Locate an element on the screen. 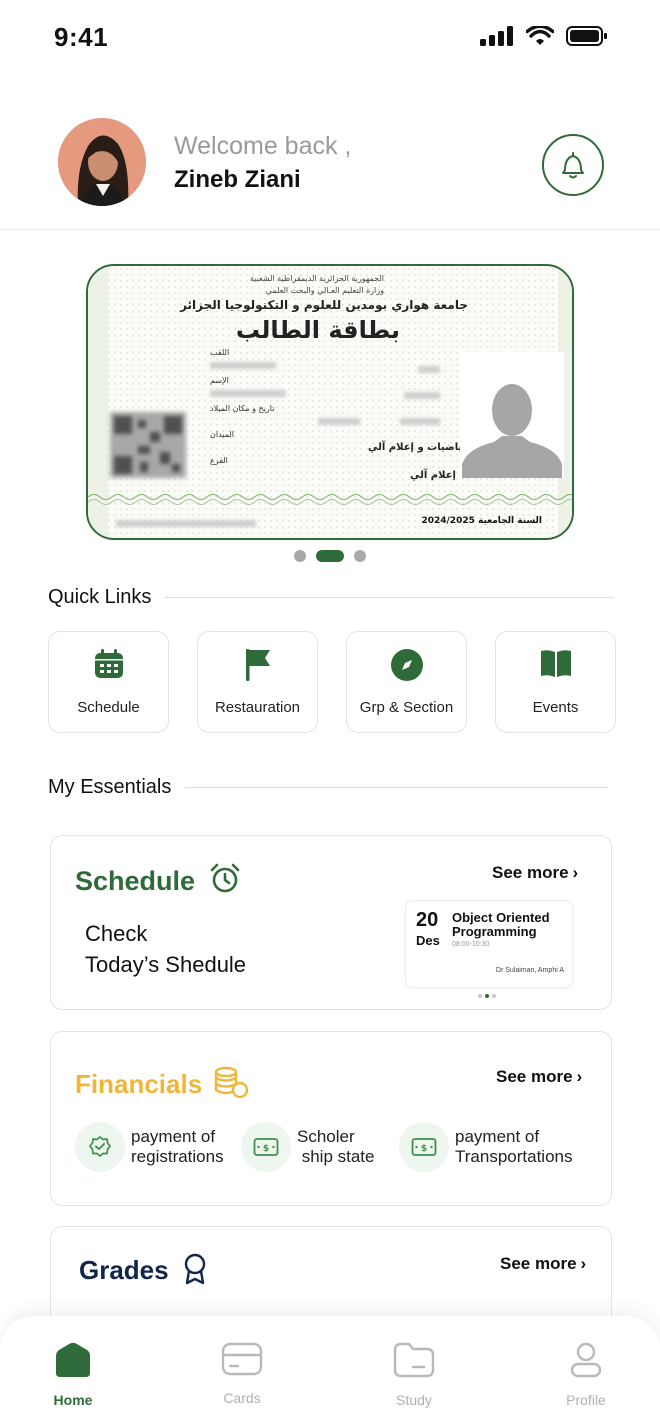  user-name: Zineb Ziani is located at coordinates (237, 179).